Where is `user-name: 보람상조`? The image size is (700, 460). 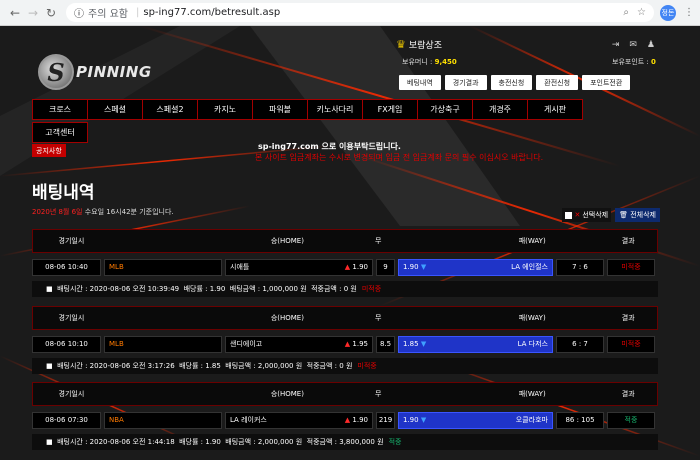
user-name: 보람상조 is located at coordinates (425, 46).